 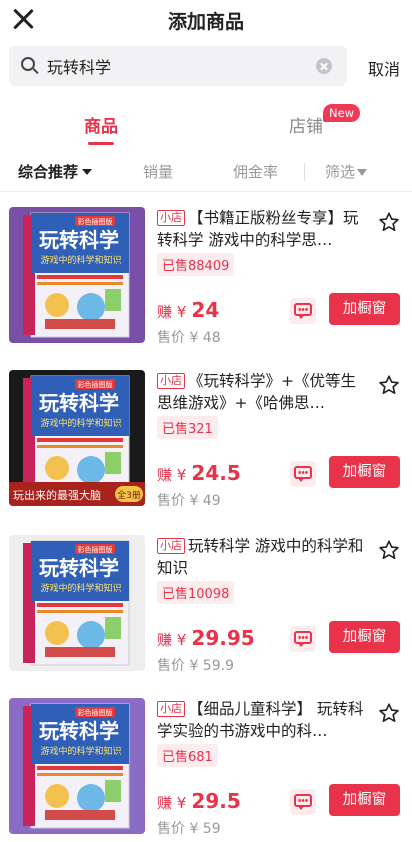 I want to click on clear-icon, so click(x=324, y=66).